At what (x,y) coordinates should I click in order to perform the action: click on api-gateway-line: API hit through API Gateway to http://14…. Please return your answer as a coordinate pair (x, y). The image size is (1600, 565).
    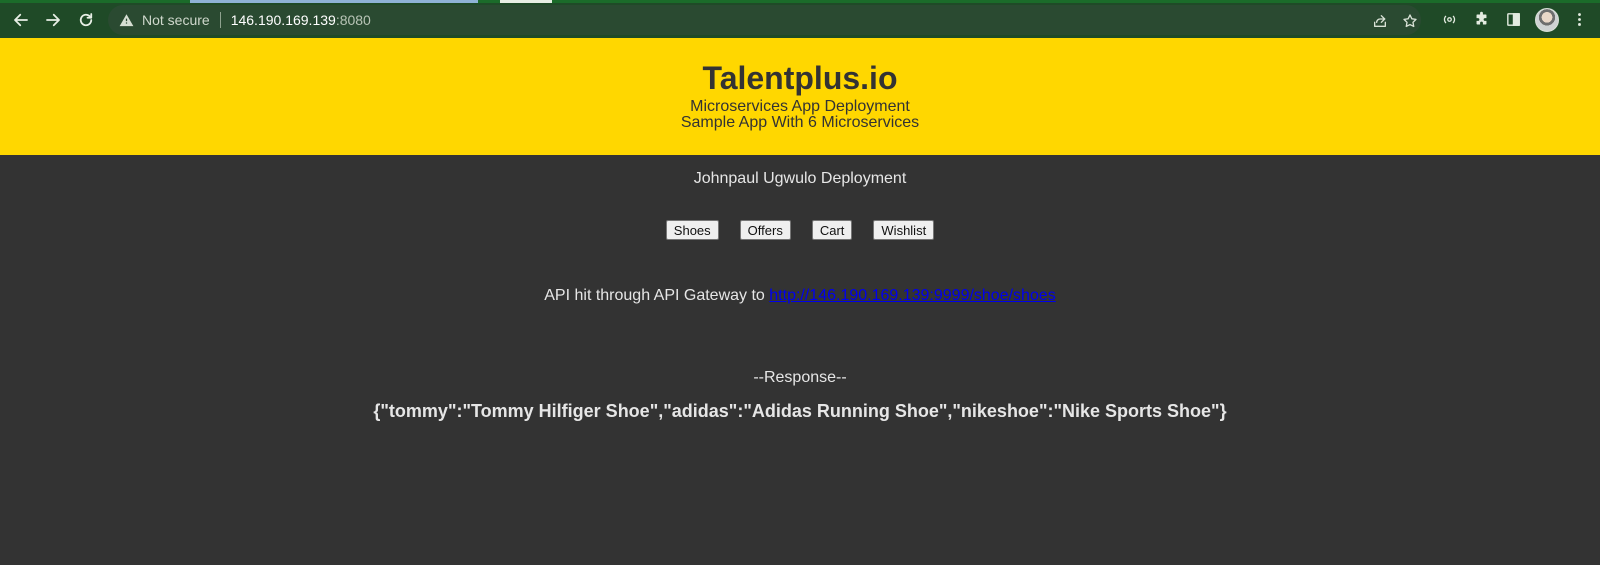
    Looking at the image, I should click on (800, 296).